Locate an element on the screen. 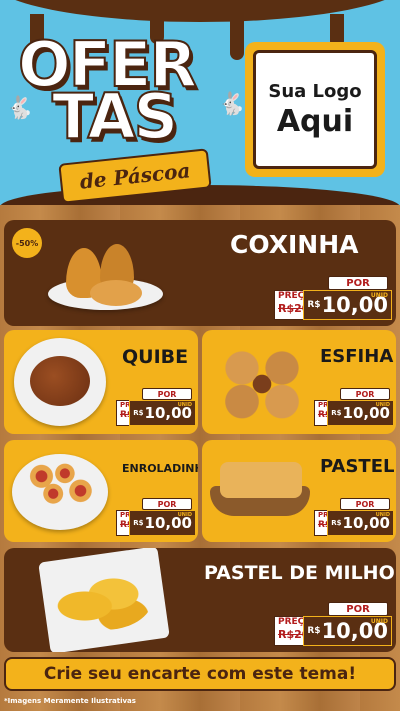  product-card-pastel: PASTEL POR PREÇO R$20,00 UNID R$ 10,00 is located at coordinates (299, 491).